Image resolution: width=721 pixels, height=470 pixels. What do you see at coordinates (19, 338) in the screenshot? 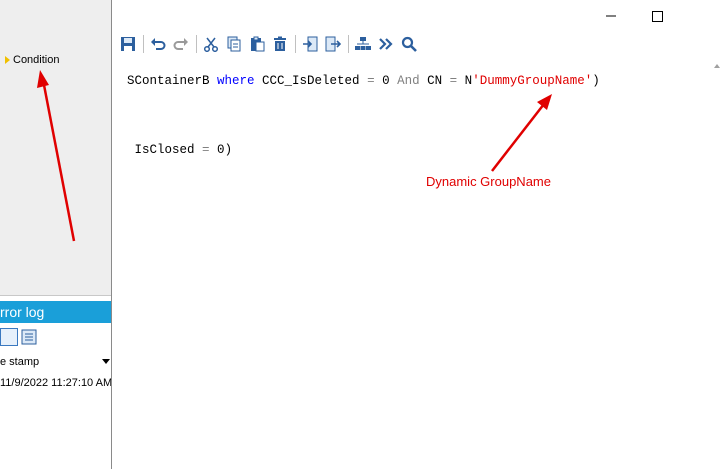
I see `error-log-toolbar` at bounding box center [19, 338].